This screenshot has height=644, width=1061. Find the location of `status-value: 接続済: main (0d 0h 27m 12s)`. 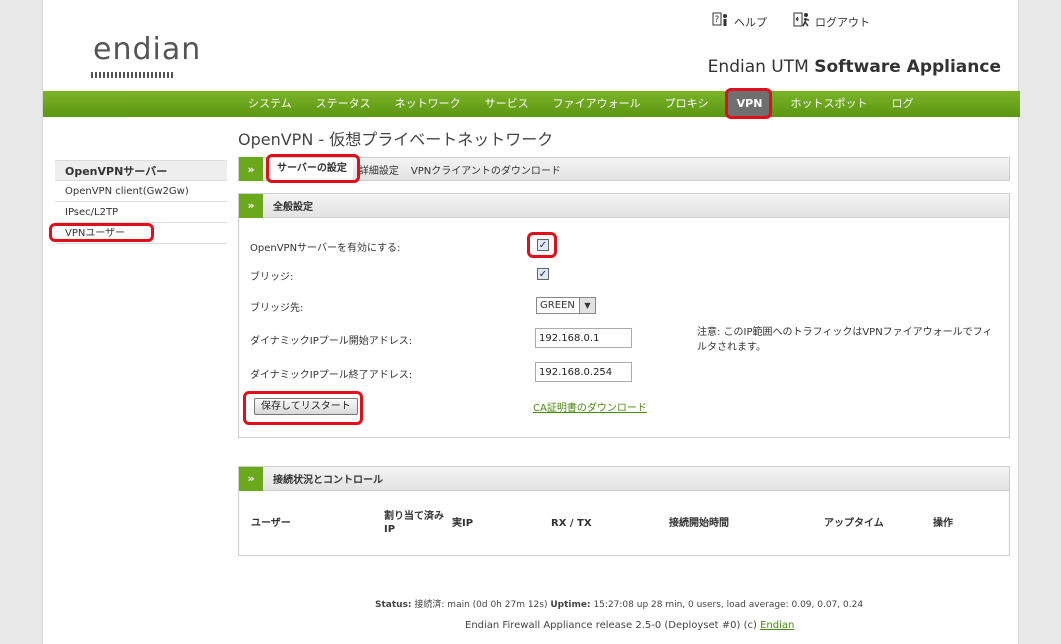

status-value: 接続済: main (0d 0h 27m 12s) is located at coordinates (481, 605).